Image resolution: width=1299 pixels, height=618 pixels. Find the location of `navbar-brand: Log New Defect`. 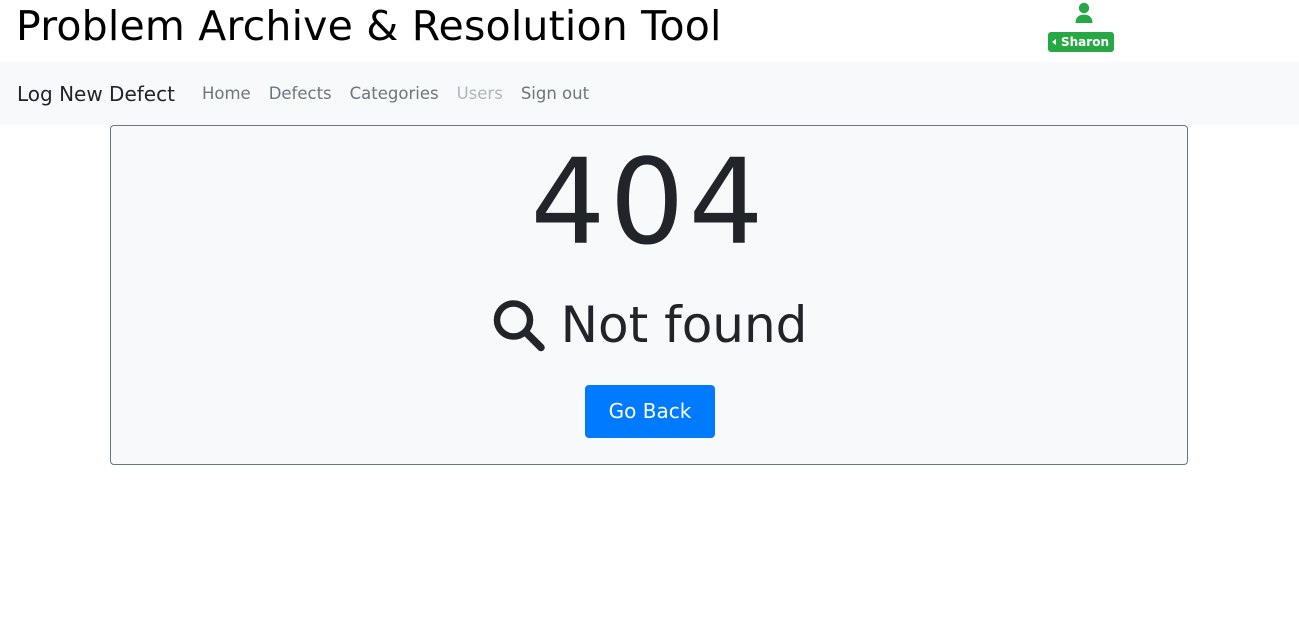

navbar-brand: Log New Defect is located at coordinates (96, 94).